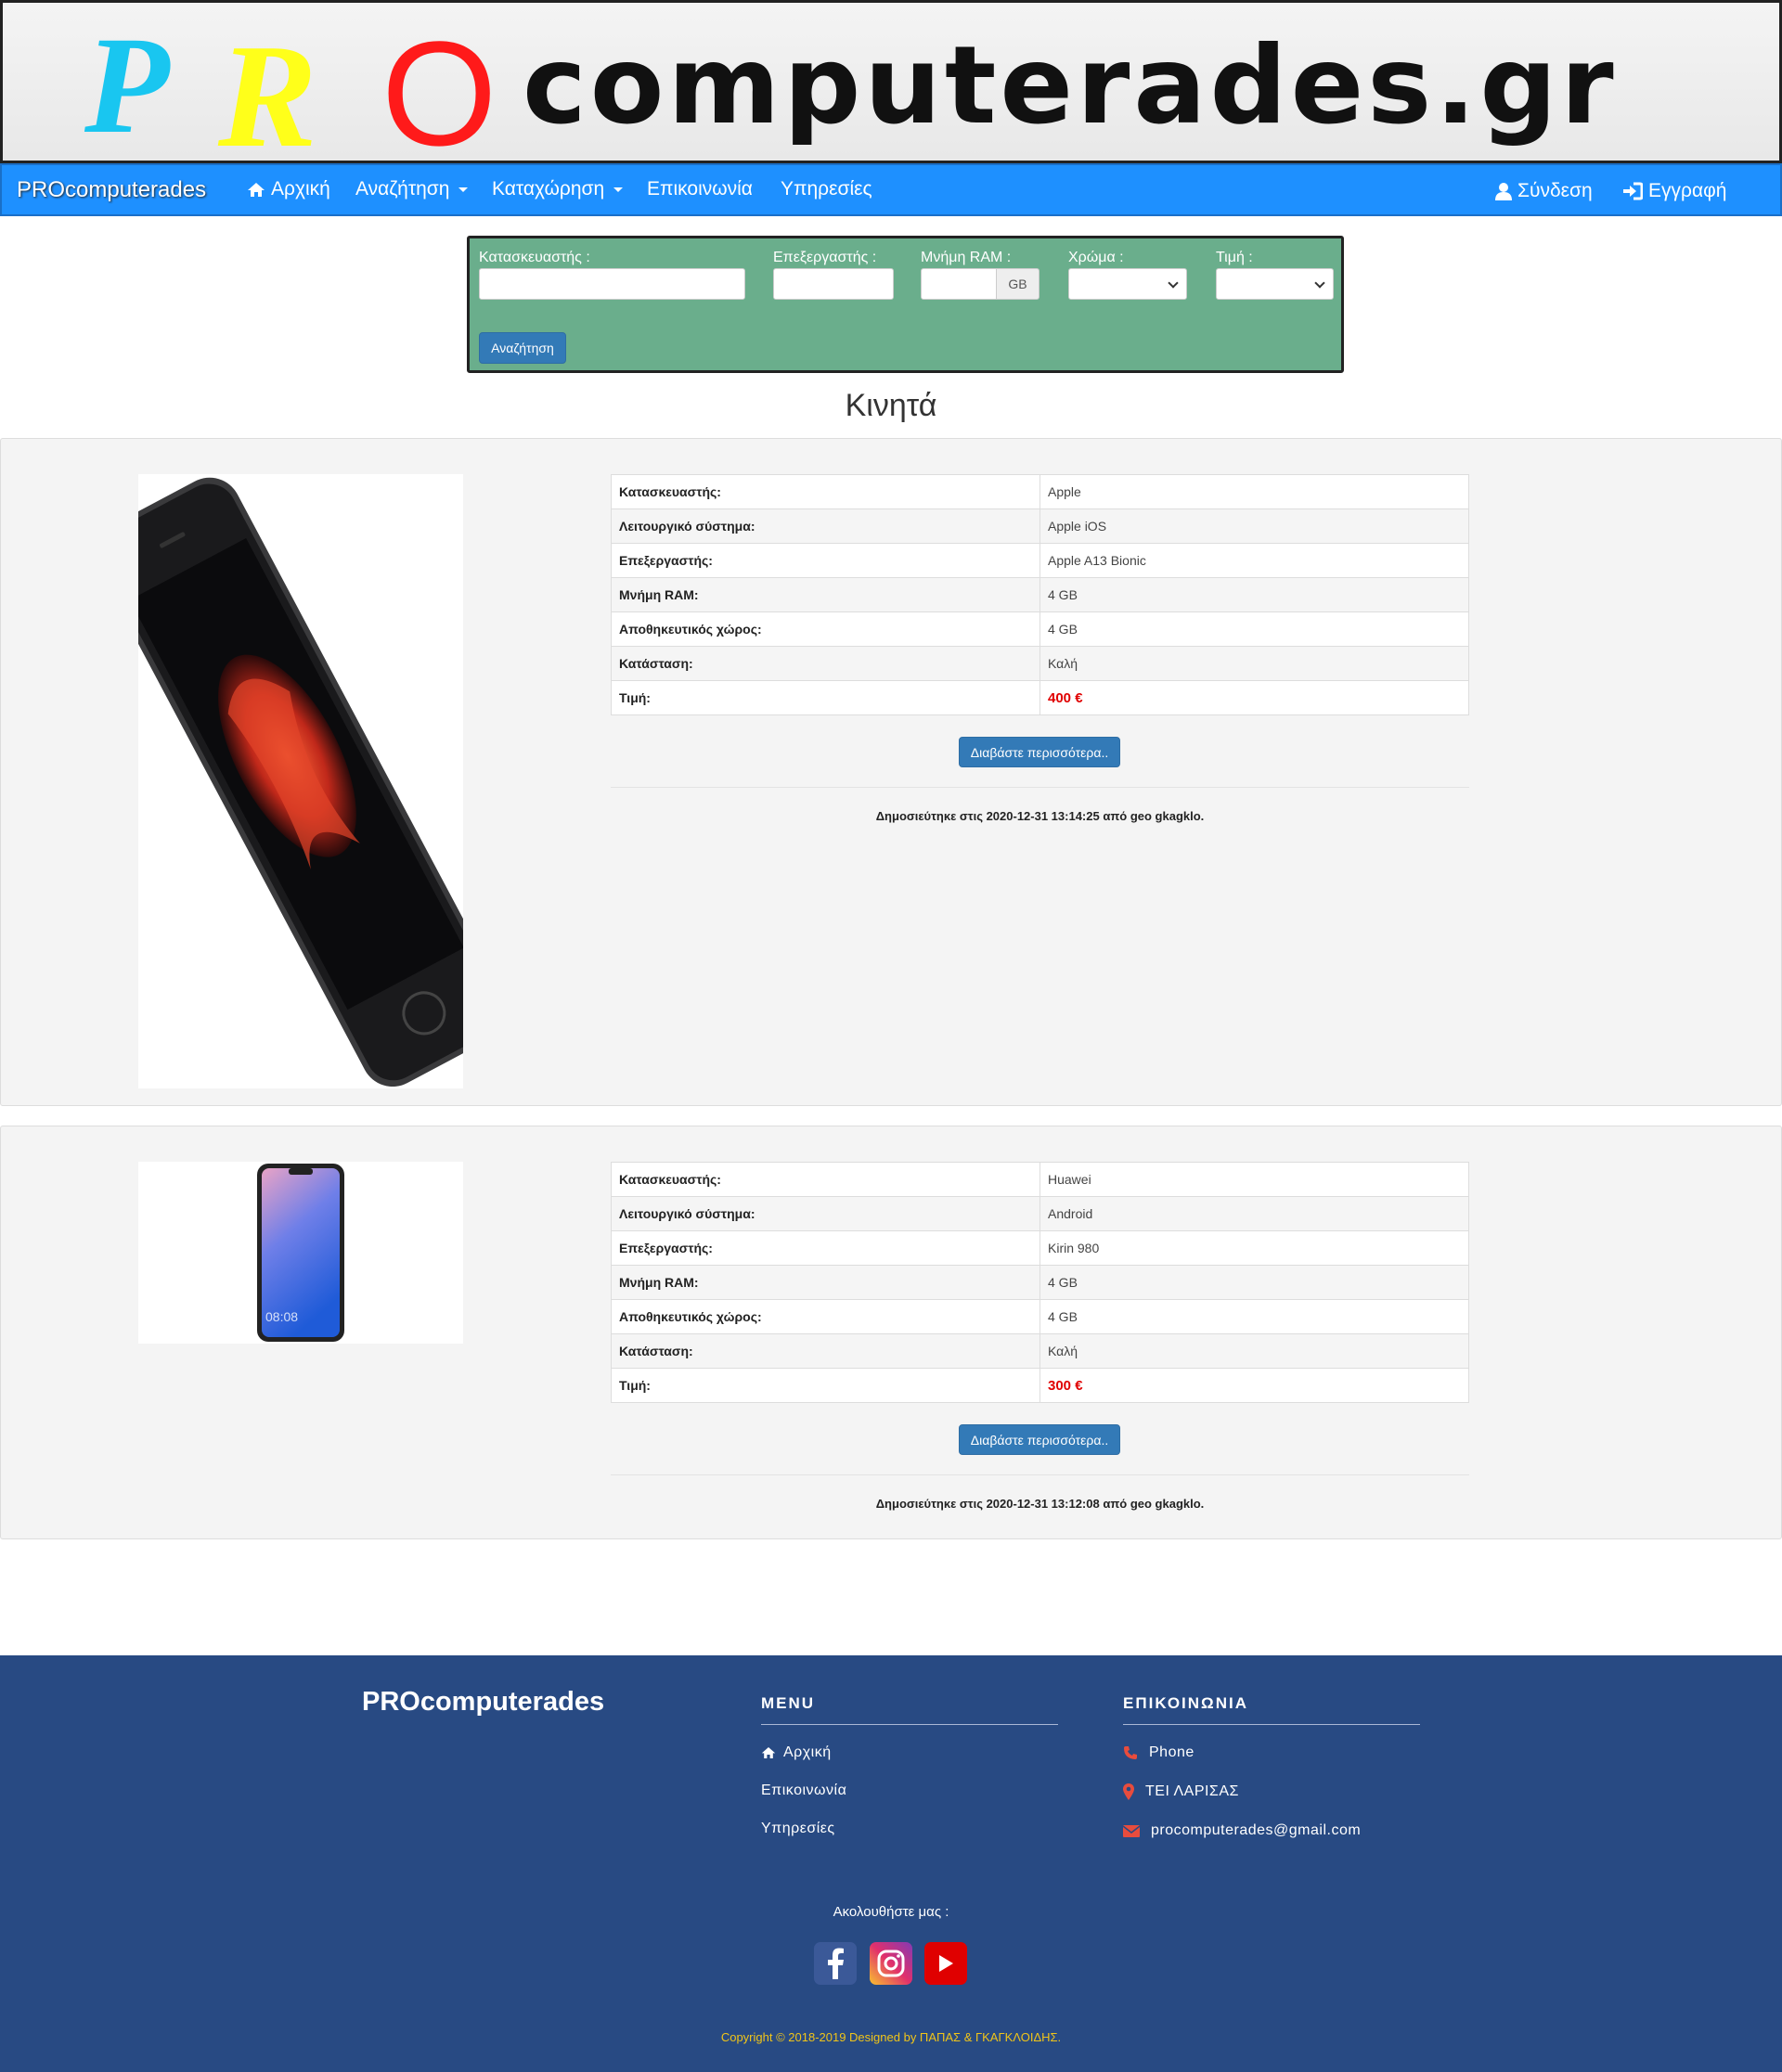 The width and height of the screenshot is (1782, 2072). What do you see at coordinates (891, 1963) in the screenshot?
I see `instagram-icon` at bounding box center [891, 1963].